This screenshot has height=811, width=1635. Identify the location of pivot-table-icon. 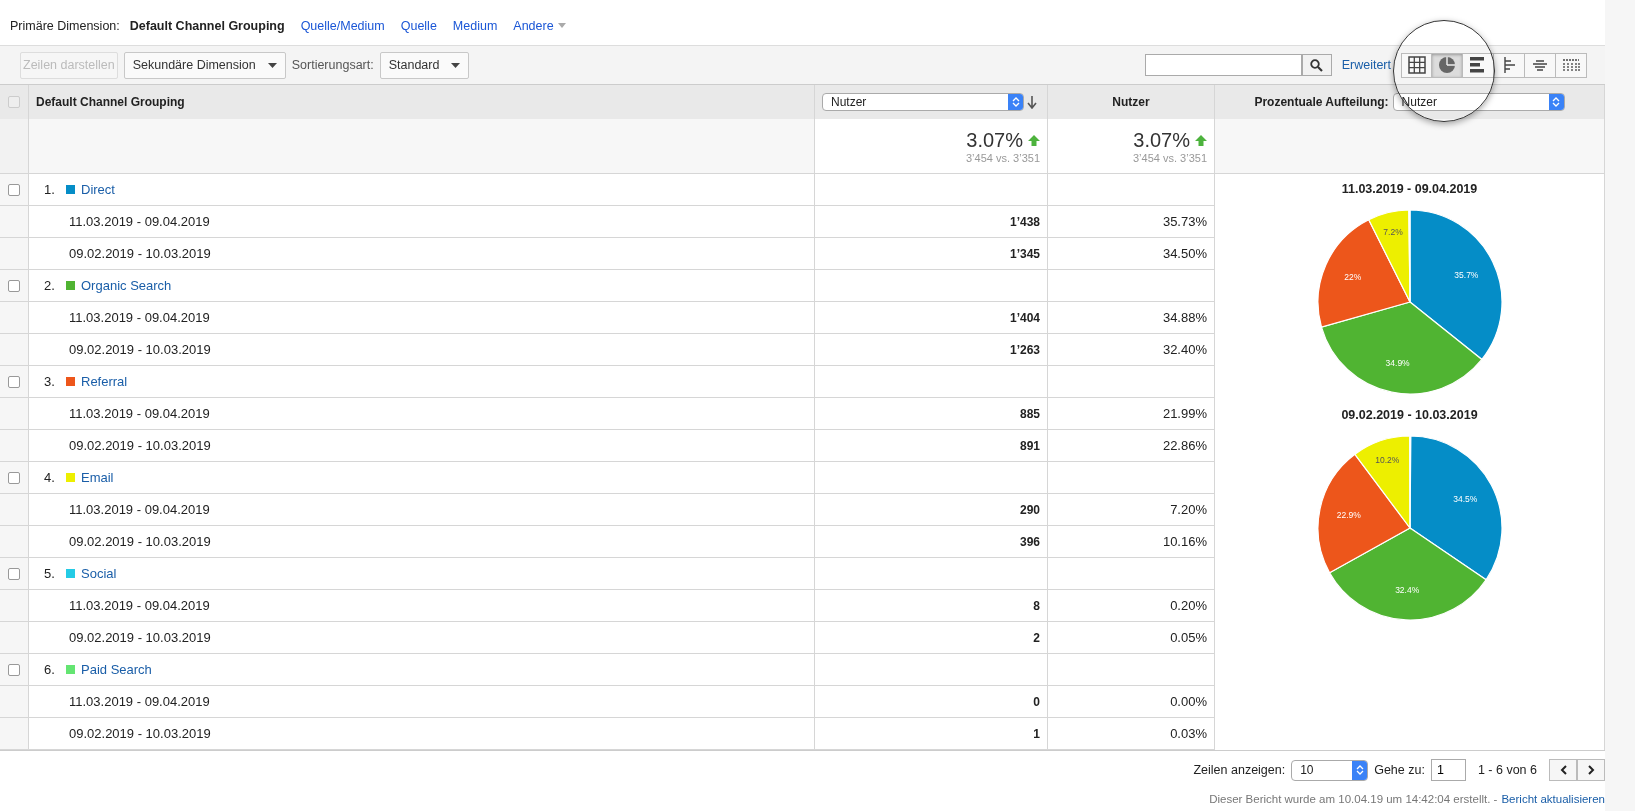
(1571, 65).